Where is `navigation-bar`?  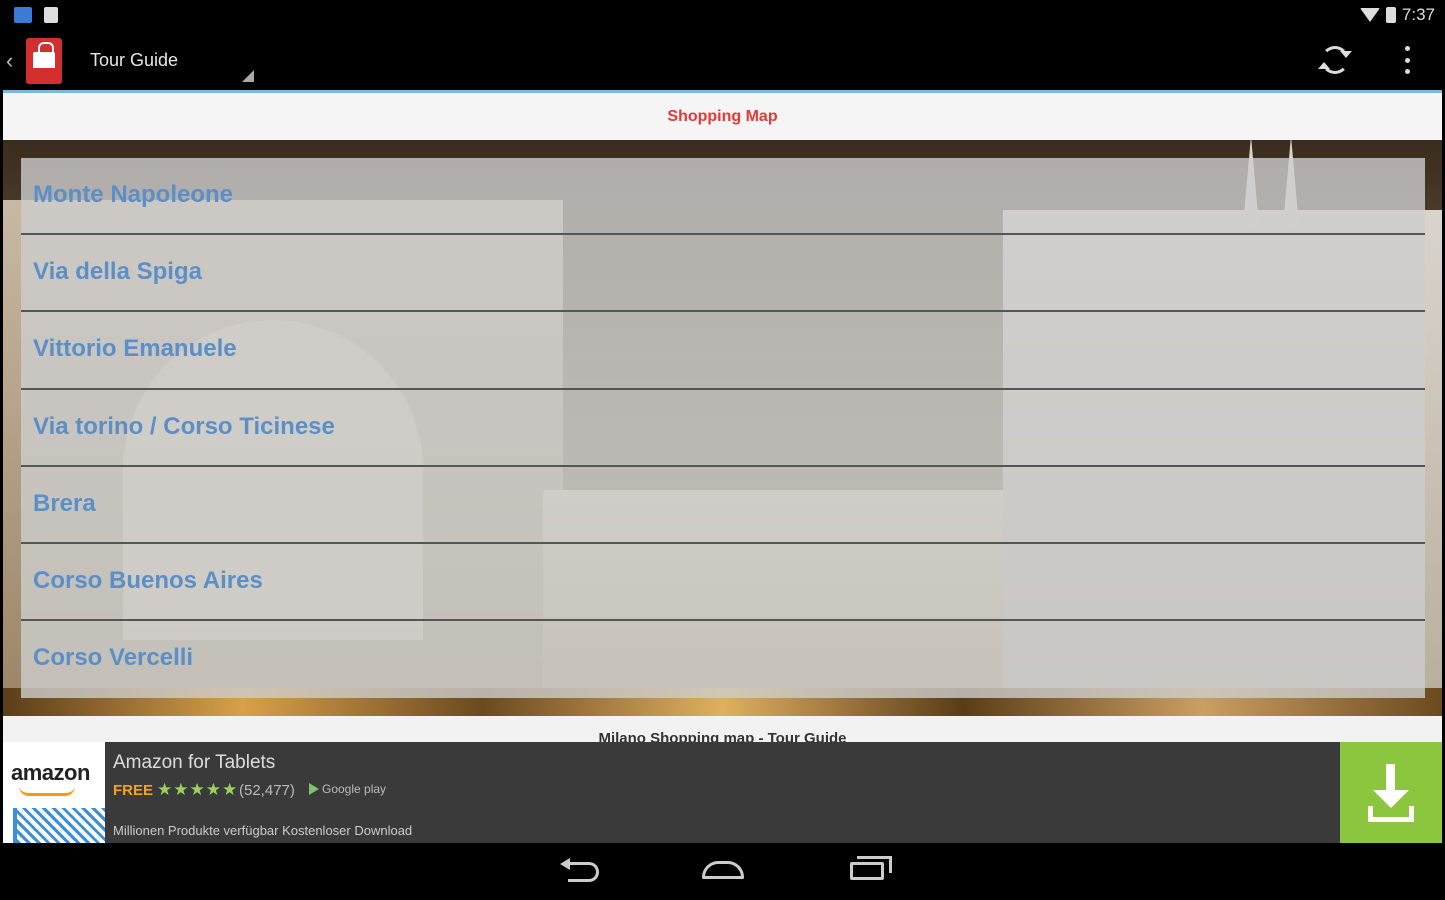
navigation-bar is located at coordinates (722, 871).